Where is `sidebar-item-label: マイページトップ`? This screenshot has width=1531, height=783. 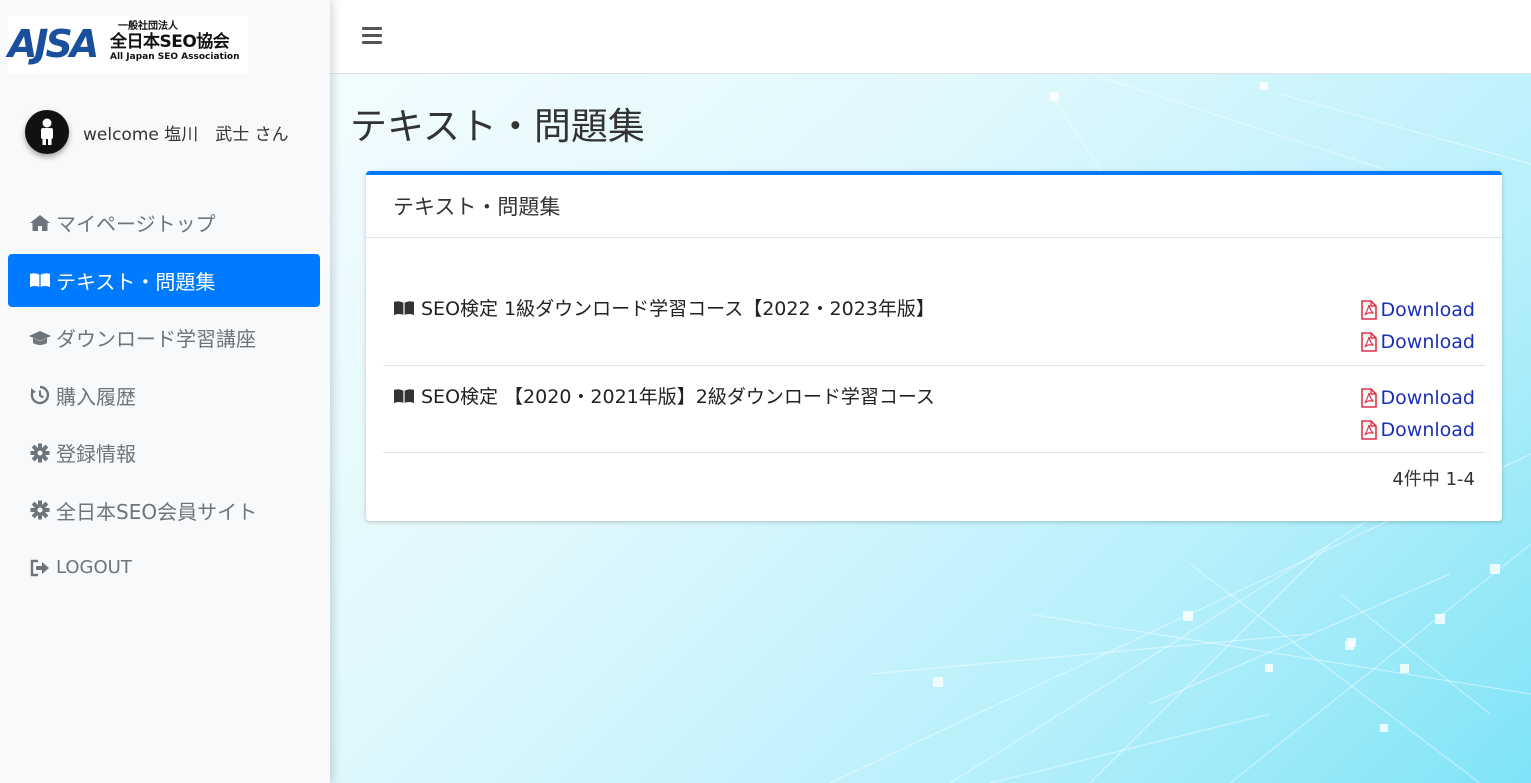 sidebar-item-label: マイページトップ is located at coordinates (136, 224).